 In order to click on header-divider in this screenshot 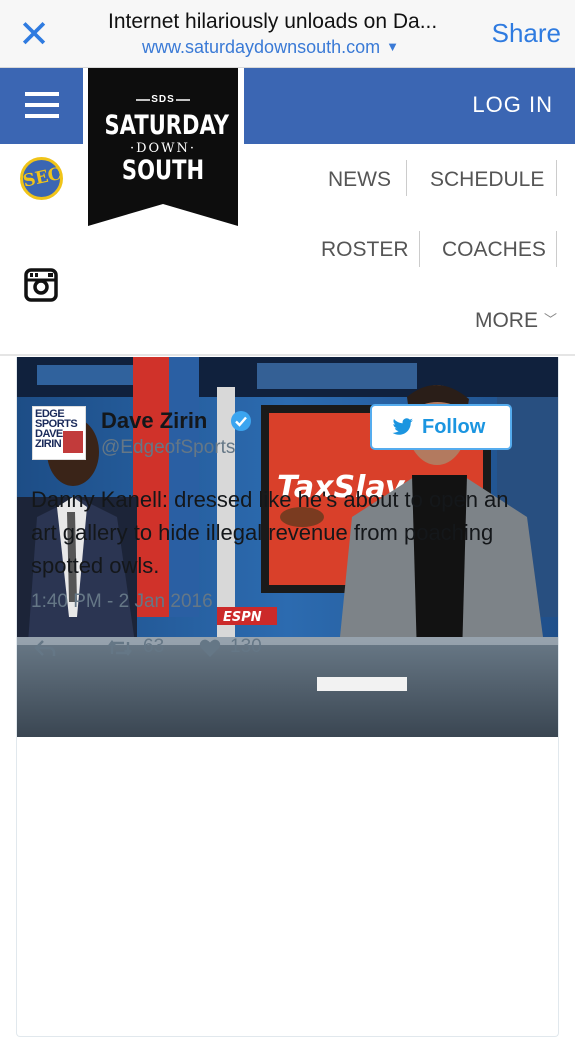, I will do `click(241, 106)`.